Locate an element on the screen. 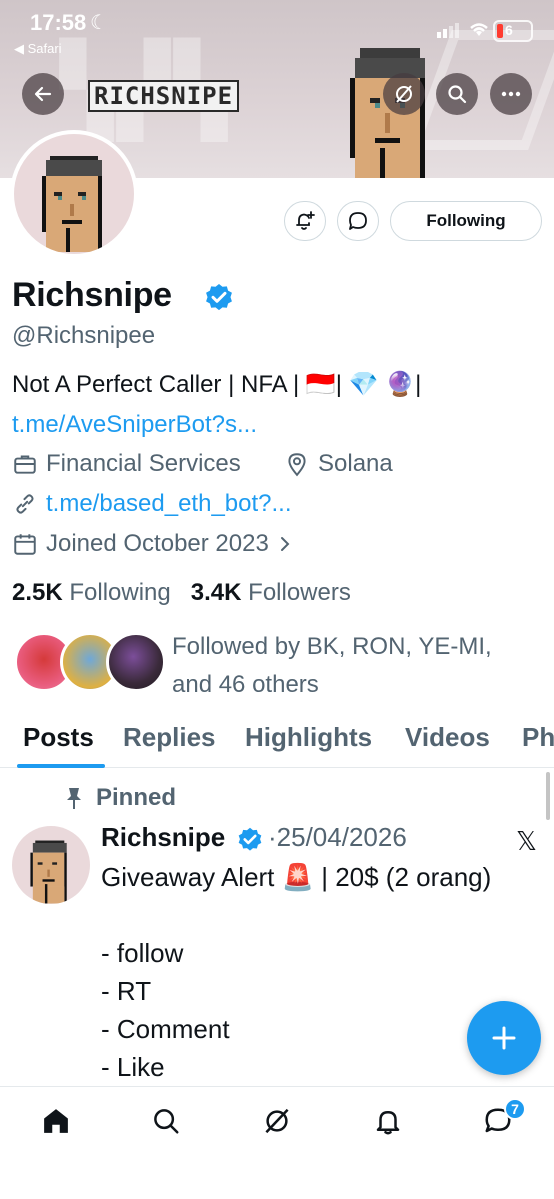  pinned-indicator: Pinned is located at coordinates (120, 798).